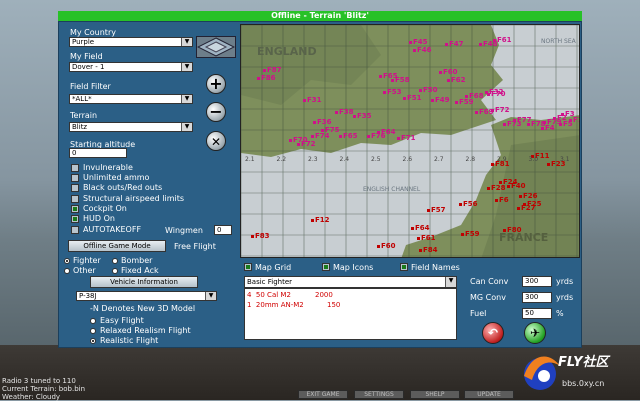  Describe the element at coordinates (323, 394) in the screenshot. I see `exit-game-button: EXIT GAME` at that location.